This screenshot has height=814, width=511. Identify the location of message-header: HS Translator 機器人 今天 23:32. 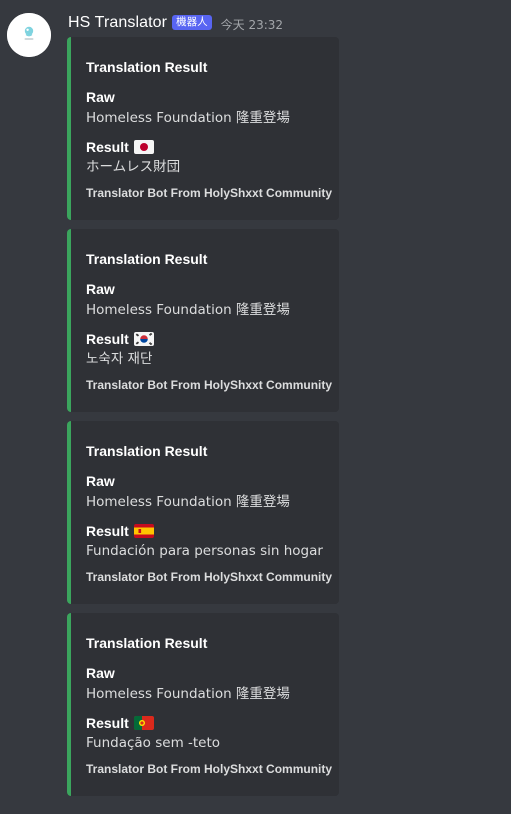
(175, 23).